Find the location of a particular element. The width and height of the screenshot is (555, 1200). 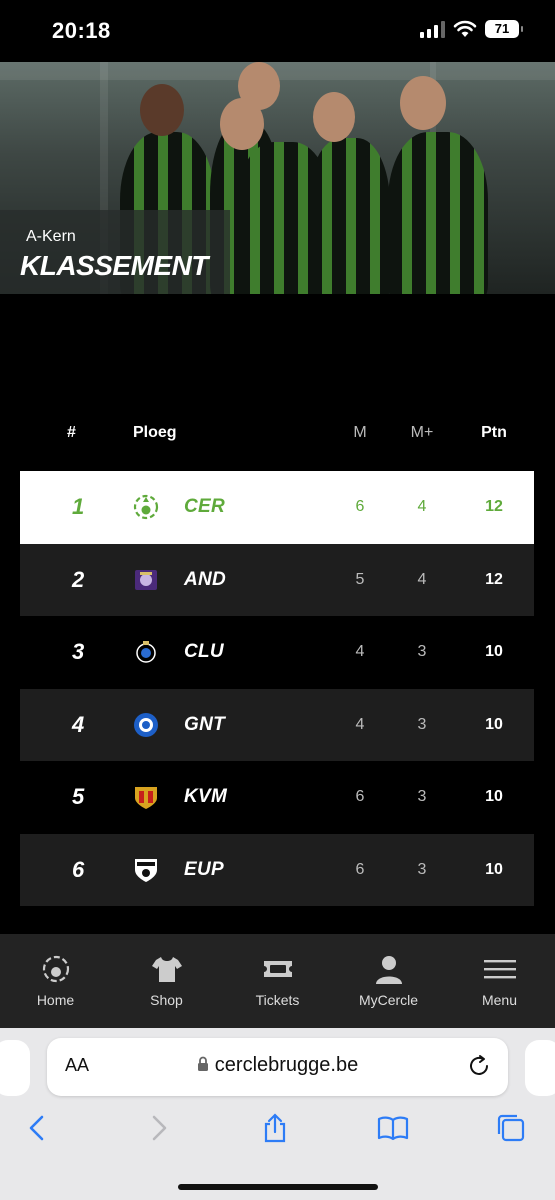

row-team: KVM is located at coordinates (206, 796).